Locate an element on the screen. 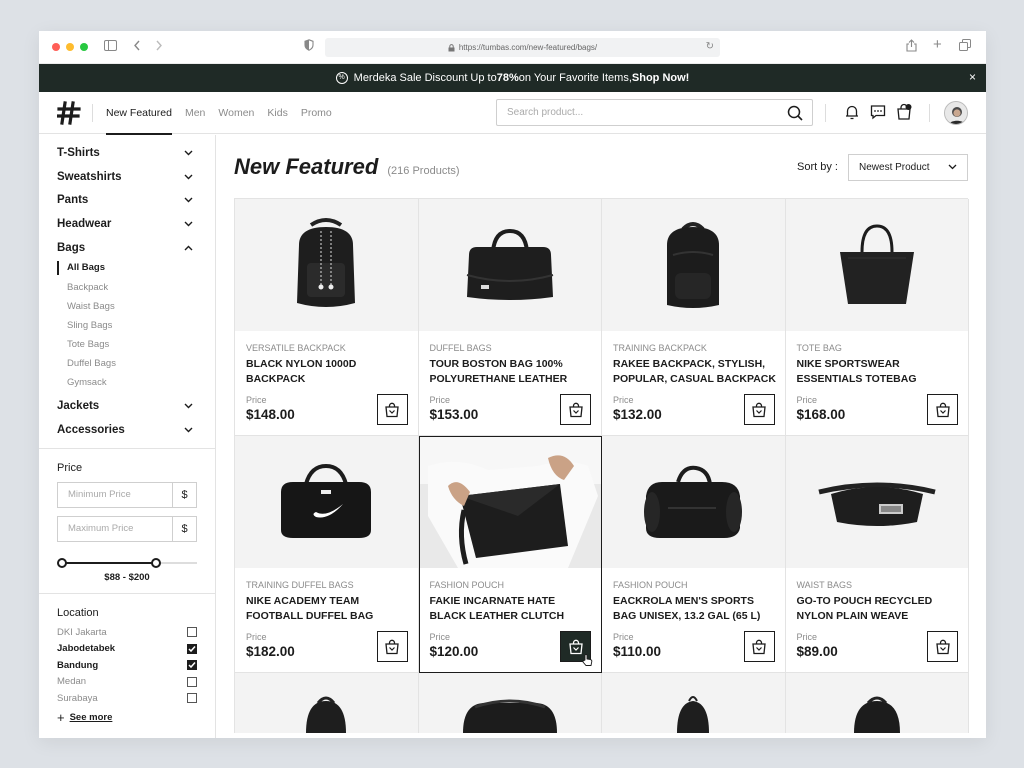 The height and width of the screenshot is (768, 1024). subcategory-sling-bags: Sling Bags is located at coordinates (136, 325).